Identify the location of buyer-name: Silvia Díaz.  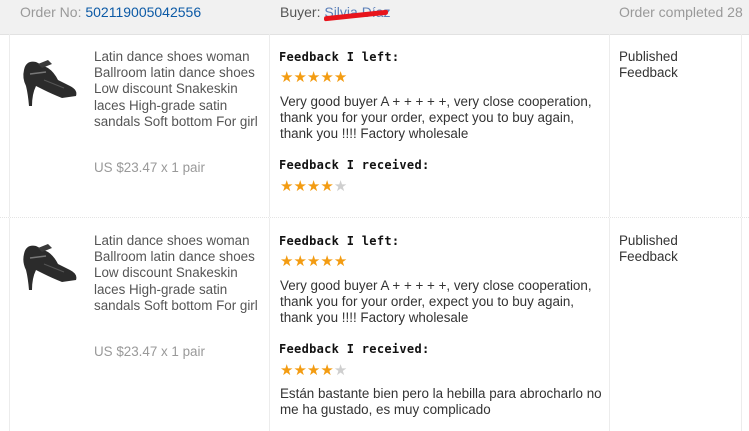
(357, 12).